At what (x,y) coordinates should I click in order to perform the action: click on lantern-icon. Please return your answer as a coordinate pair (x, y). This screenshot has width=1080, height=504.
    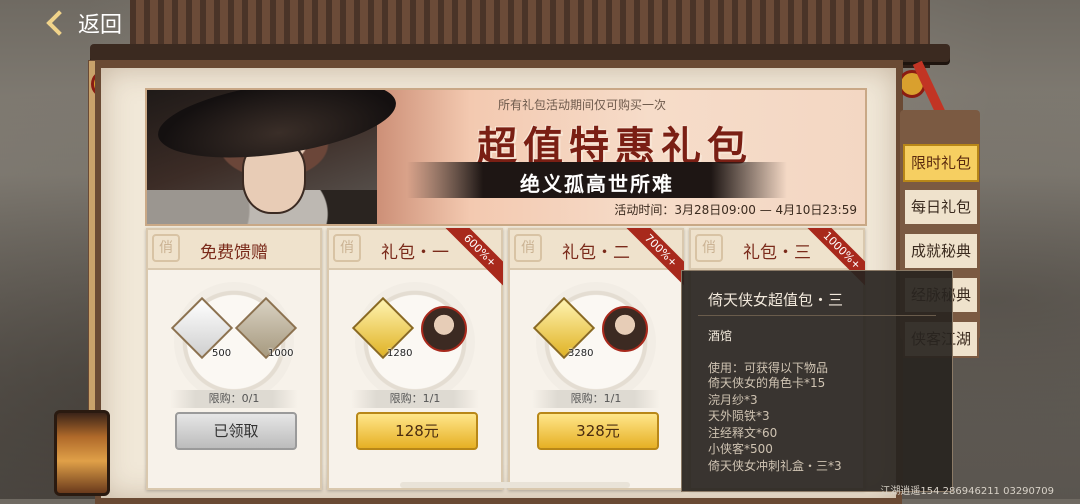
    Looking at the image, I should click on (82, 453).